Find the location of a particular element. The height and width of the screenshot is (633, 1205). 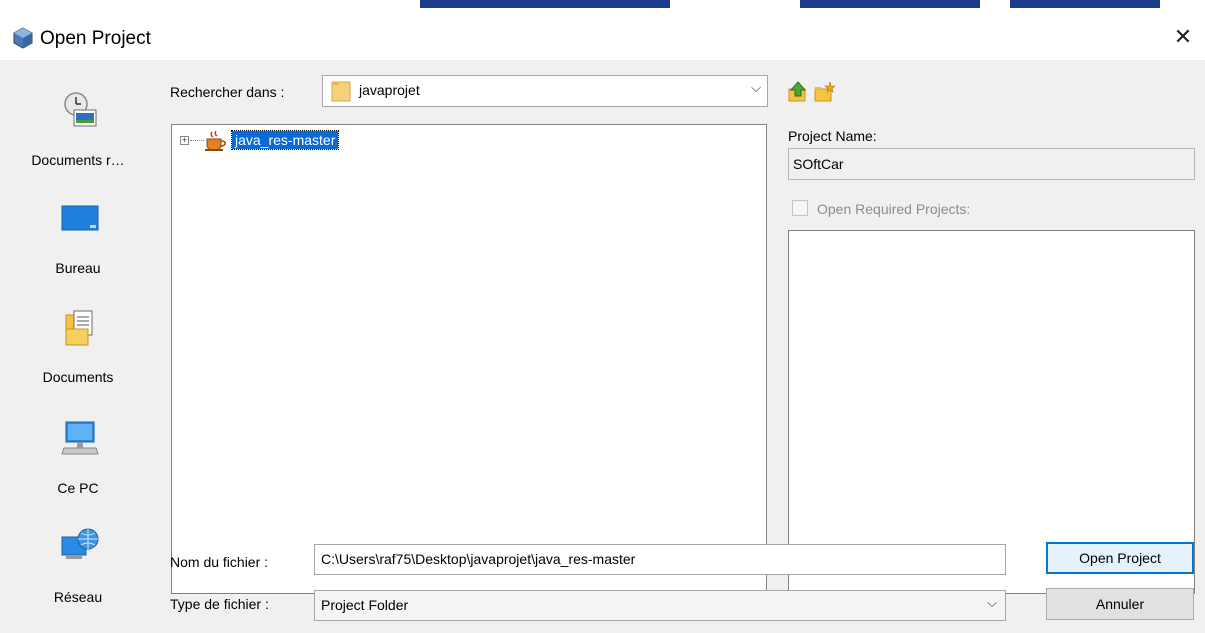

cancel-button: Annuler is located at coordinates (1120, 604).